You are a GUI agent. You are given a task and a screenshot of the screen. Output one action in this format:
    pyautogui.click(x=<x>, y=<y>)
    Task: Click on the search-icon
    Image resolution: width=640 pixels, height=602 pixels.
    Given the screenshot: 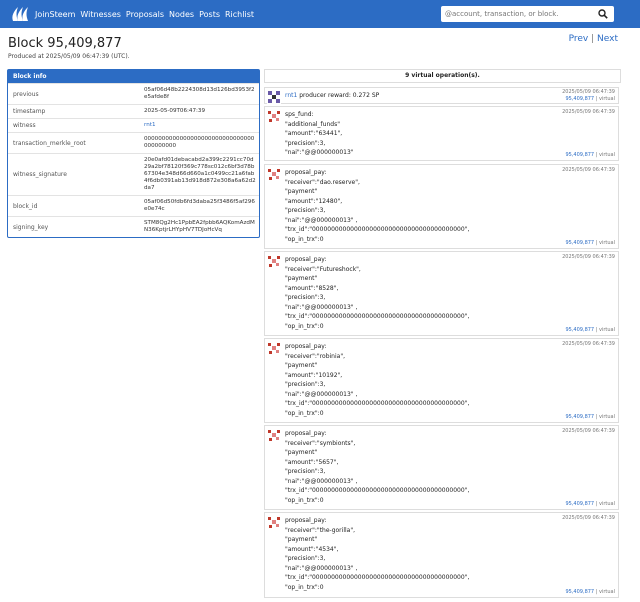 What is the action you would take?
    pyautogui.click(x=603, y=14)
    